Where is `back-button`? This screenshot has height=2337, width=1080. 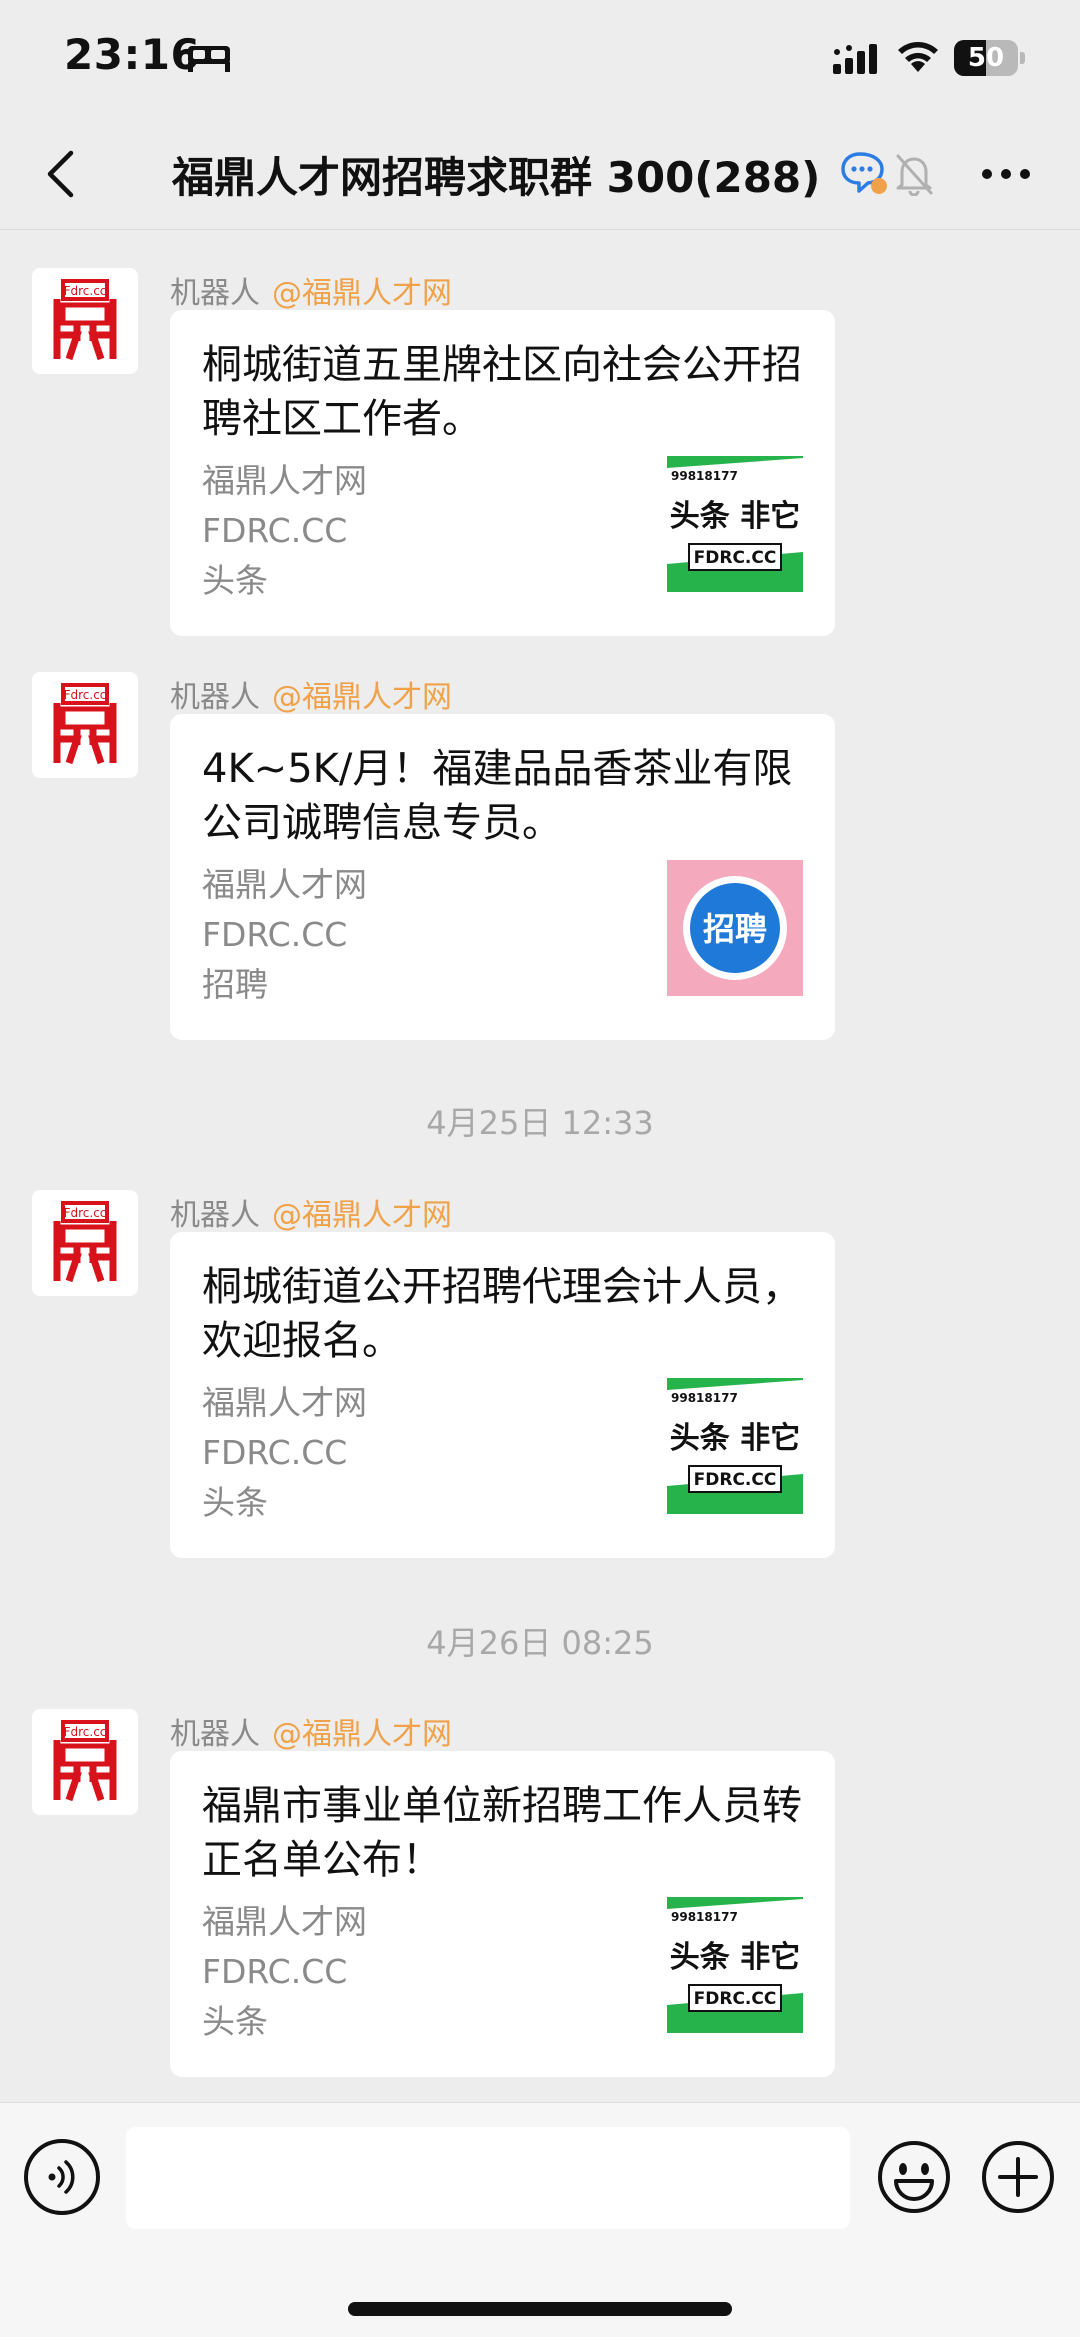 back-button is located at coordinates (60, 174).